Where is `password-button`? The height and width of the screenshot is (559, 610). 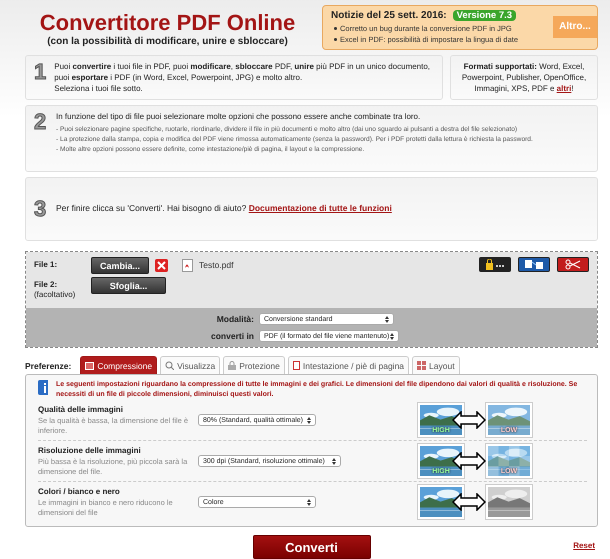
password-button is located at coordinates (495, 264).